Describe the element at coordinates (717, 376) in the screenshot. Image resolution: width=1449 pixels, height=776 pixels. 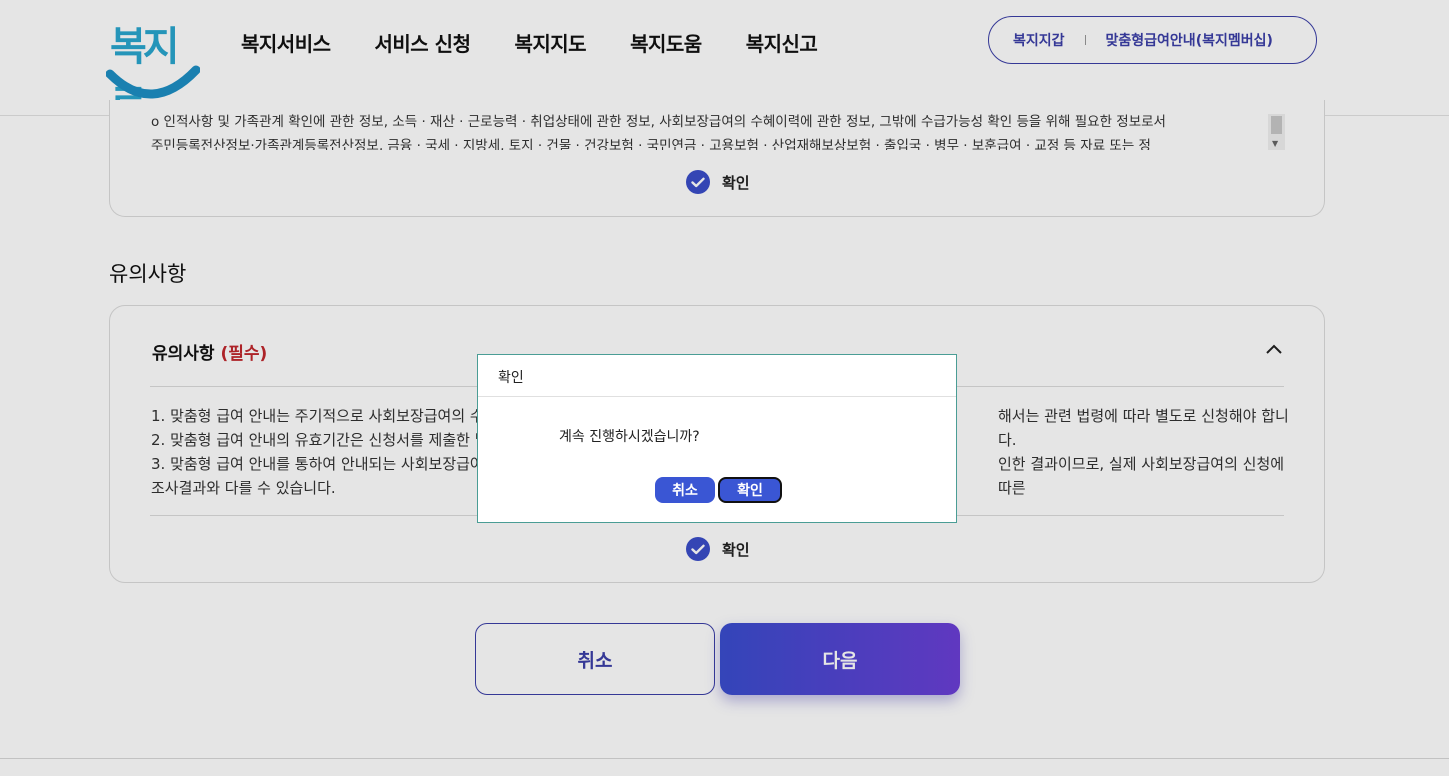
I see `dialog-title: 확인` at that location.